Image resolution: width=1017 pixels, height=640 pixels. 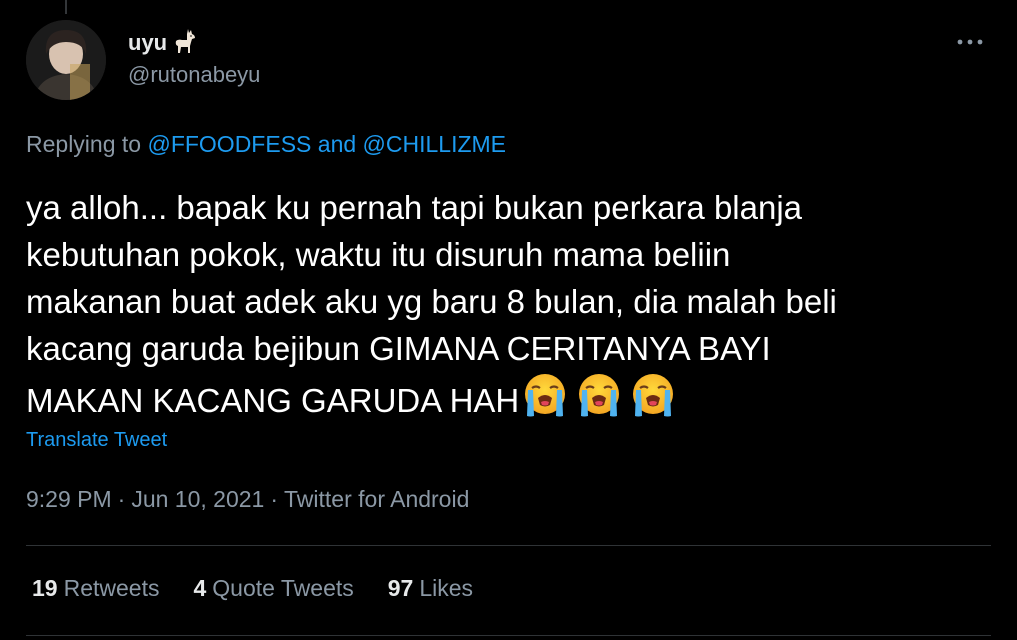 I want to click on avatar, so click(x=66, y=60).